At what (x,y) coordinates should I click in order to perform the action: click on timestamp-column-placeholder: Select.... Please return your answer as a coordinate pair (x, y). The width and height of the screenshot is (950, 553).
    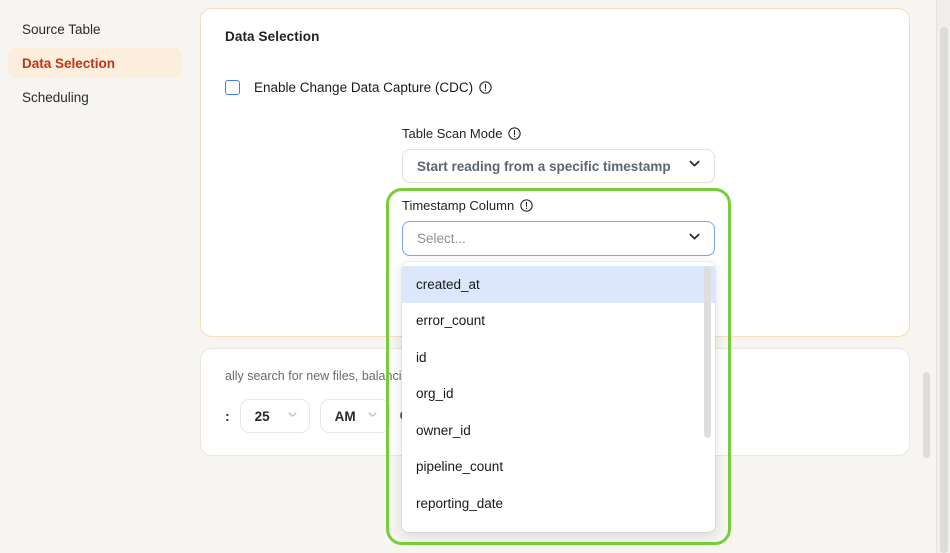
    Looking at the image, I should click on (441, 238).